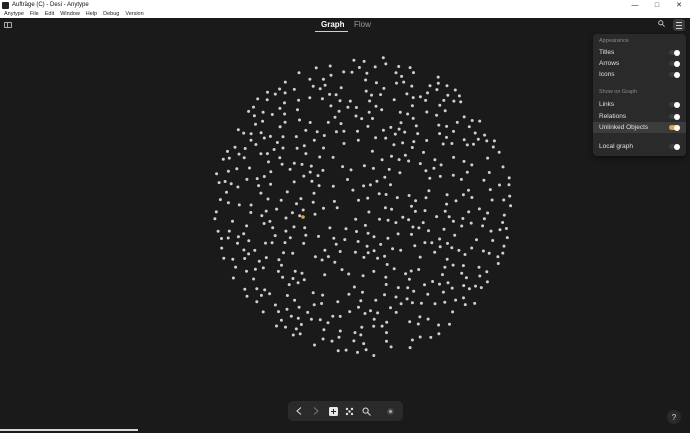 This screenshot has height=433, width=690. Describe the element at coordinates (679, 25) in the screenshot. I see `graph-settings-button` at that location.